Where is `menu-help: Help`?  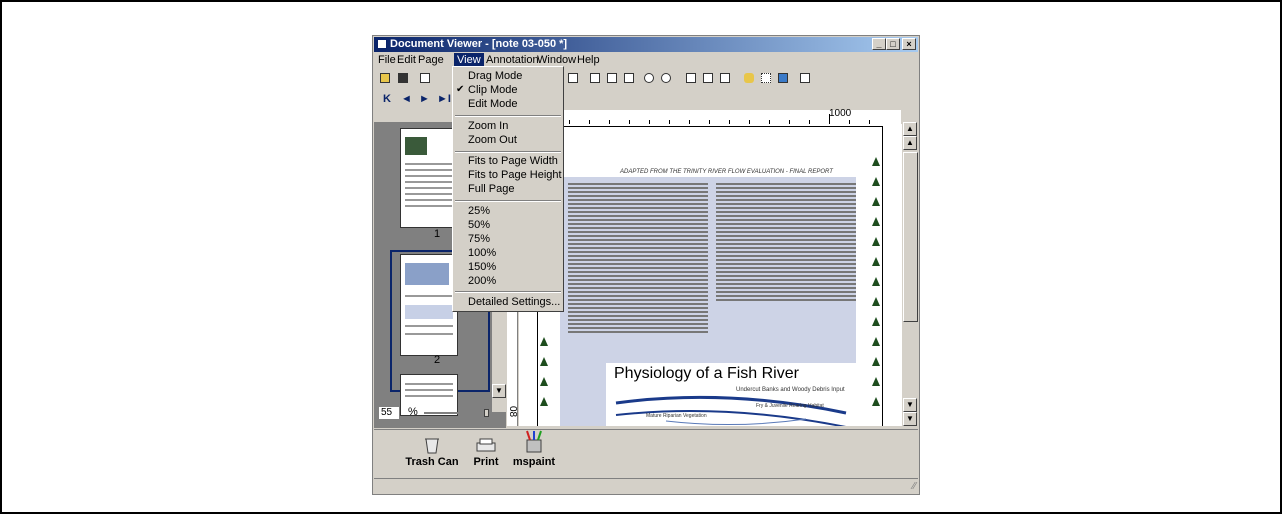
menu-help: Help is located at coordinates (588, 60).